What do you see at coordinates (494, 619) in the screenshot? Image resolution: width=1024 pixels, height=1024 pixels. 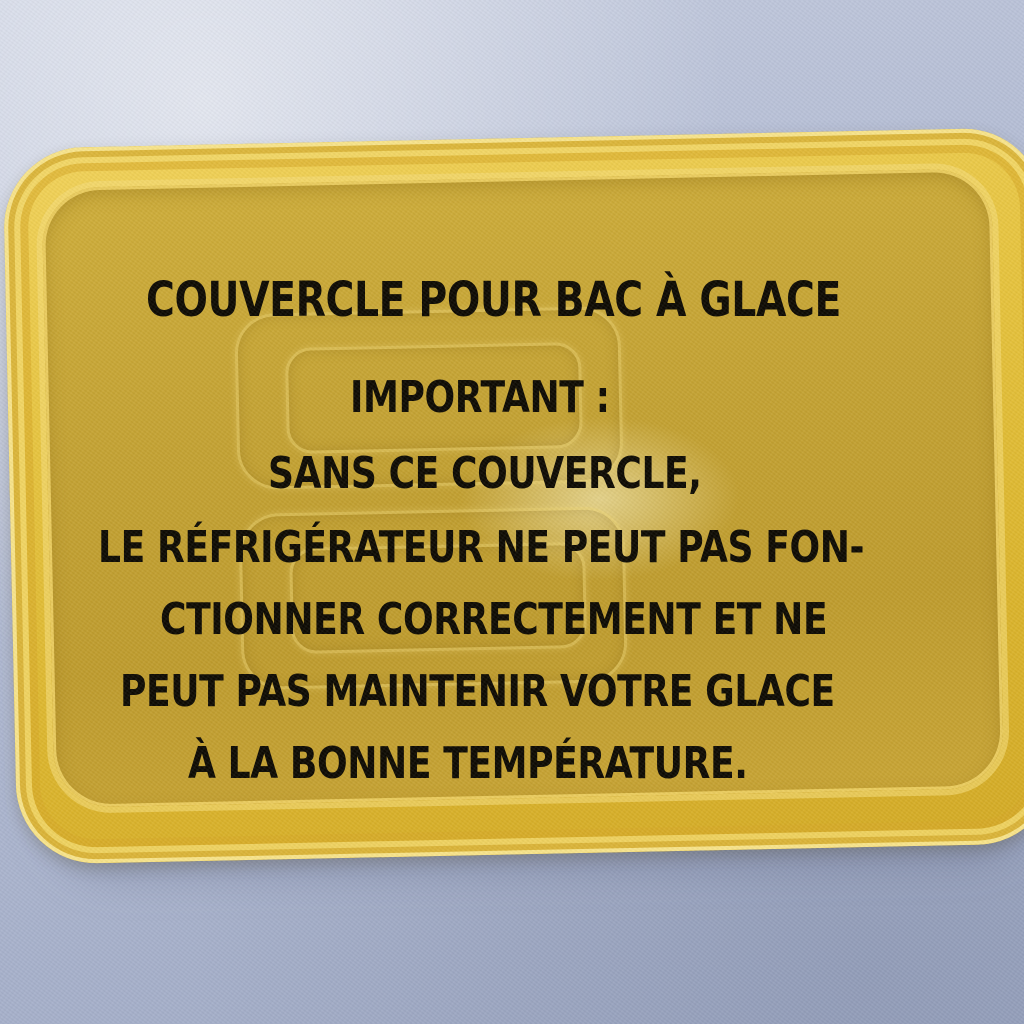 I see `label-line-4: CTIONNER CORRECTEMENT ET NE` at bounding box center [494, 619].